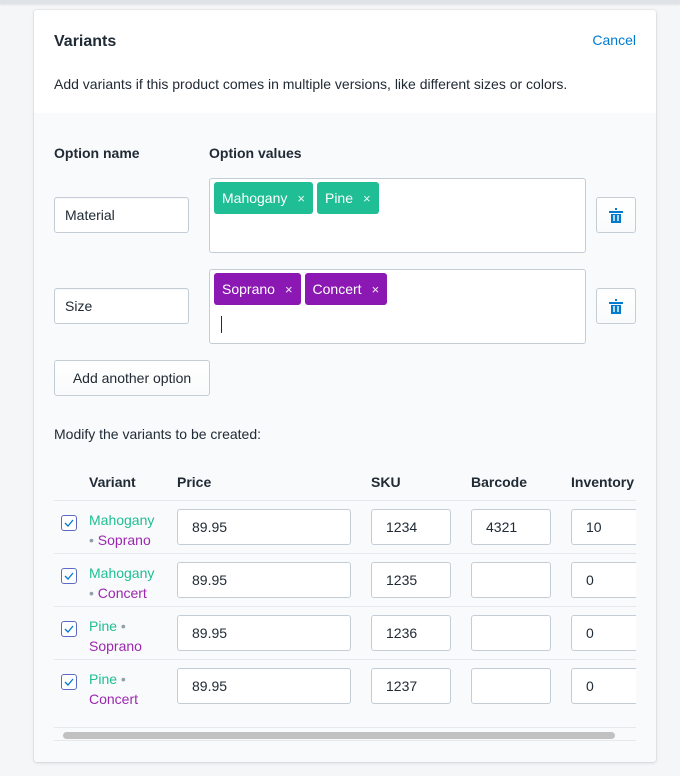  Describe the element at coordinates (499, 482) in the screenshot. I see `column-header-barcode: Barcode` at that location.